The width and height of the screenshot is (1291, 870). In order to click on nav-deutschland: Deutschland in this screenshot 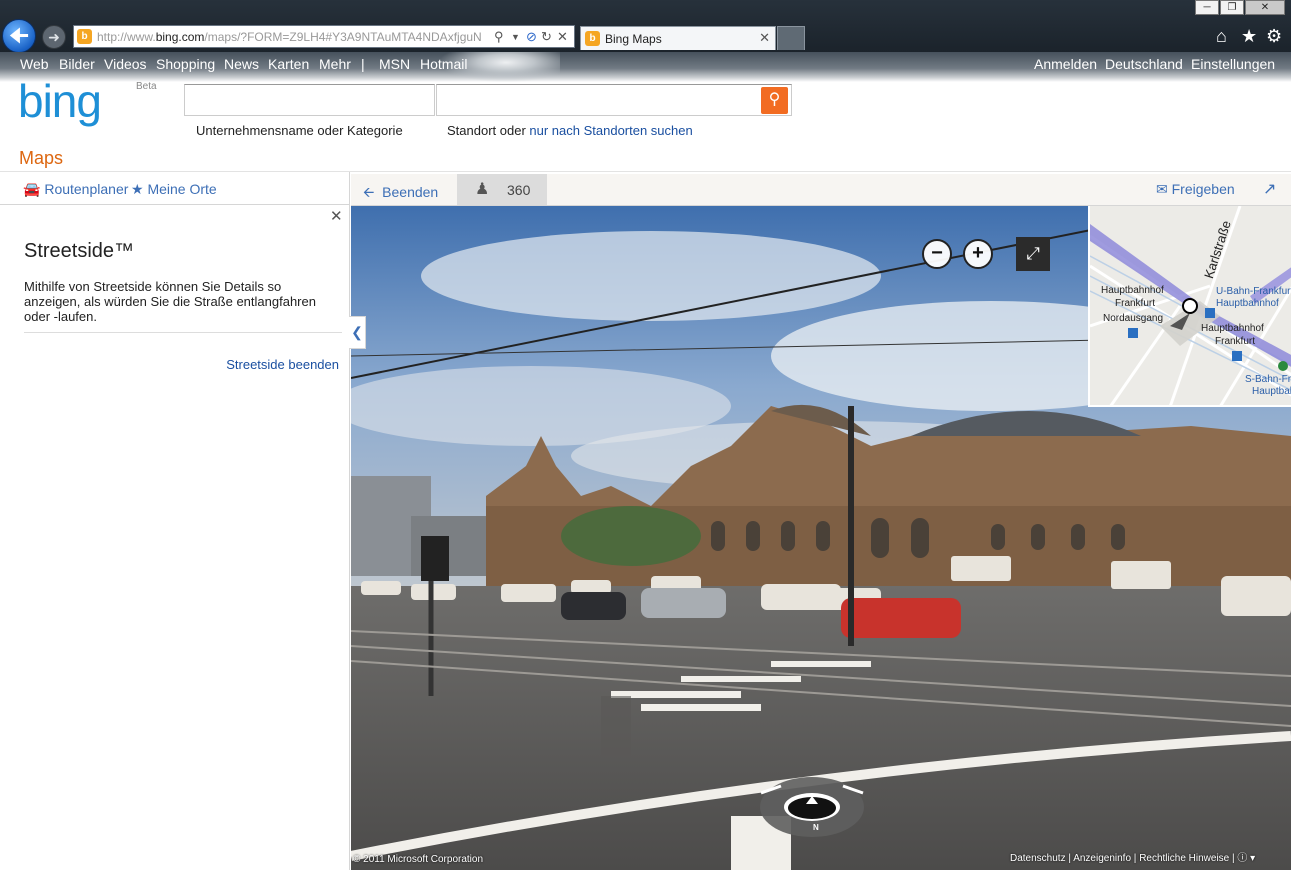, I will do `click(1144, 64)`.